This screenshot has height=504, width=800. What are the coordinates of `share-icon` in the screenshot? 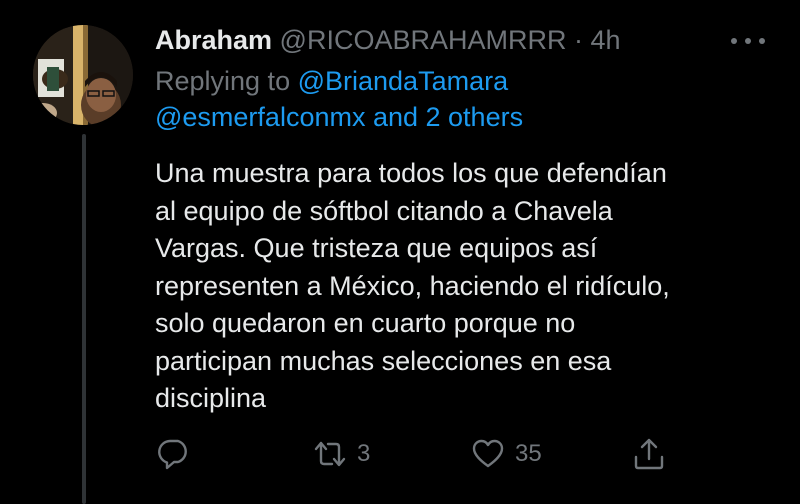 It's located at (649, 454).